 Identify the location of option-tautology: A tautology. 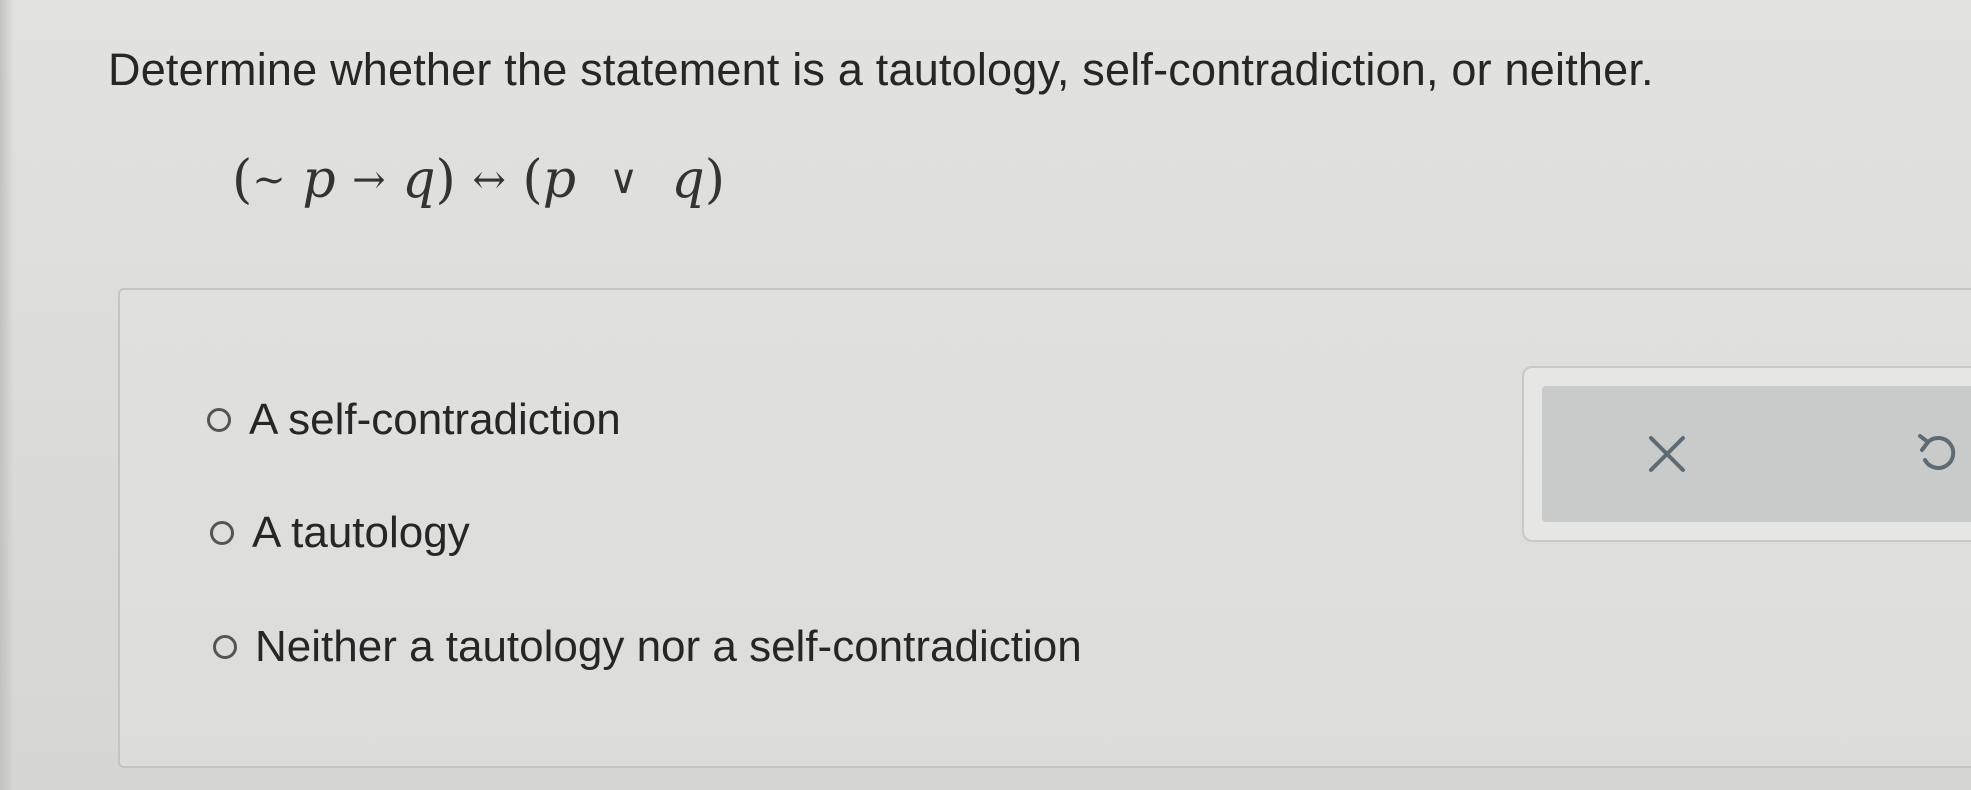
(340, 533).